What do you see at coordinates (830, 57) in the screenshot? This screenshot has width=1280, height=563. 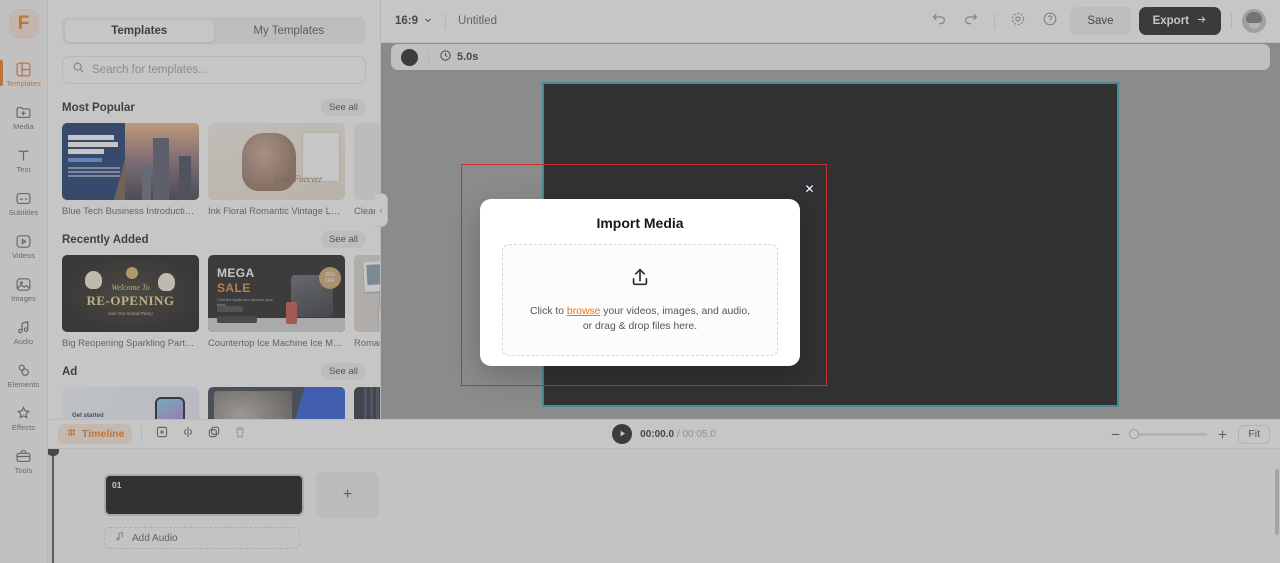 I see `clip-properties-strip: 5.0s` at bounding box center [830, 57].